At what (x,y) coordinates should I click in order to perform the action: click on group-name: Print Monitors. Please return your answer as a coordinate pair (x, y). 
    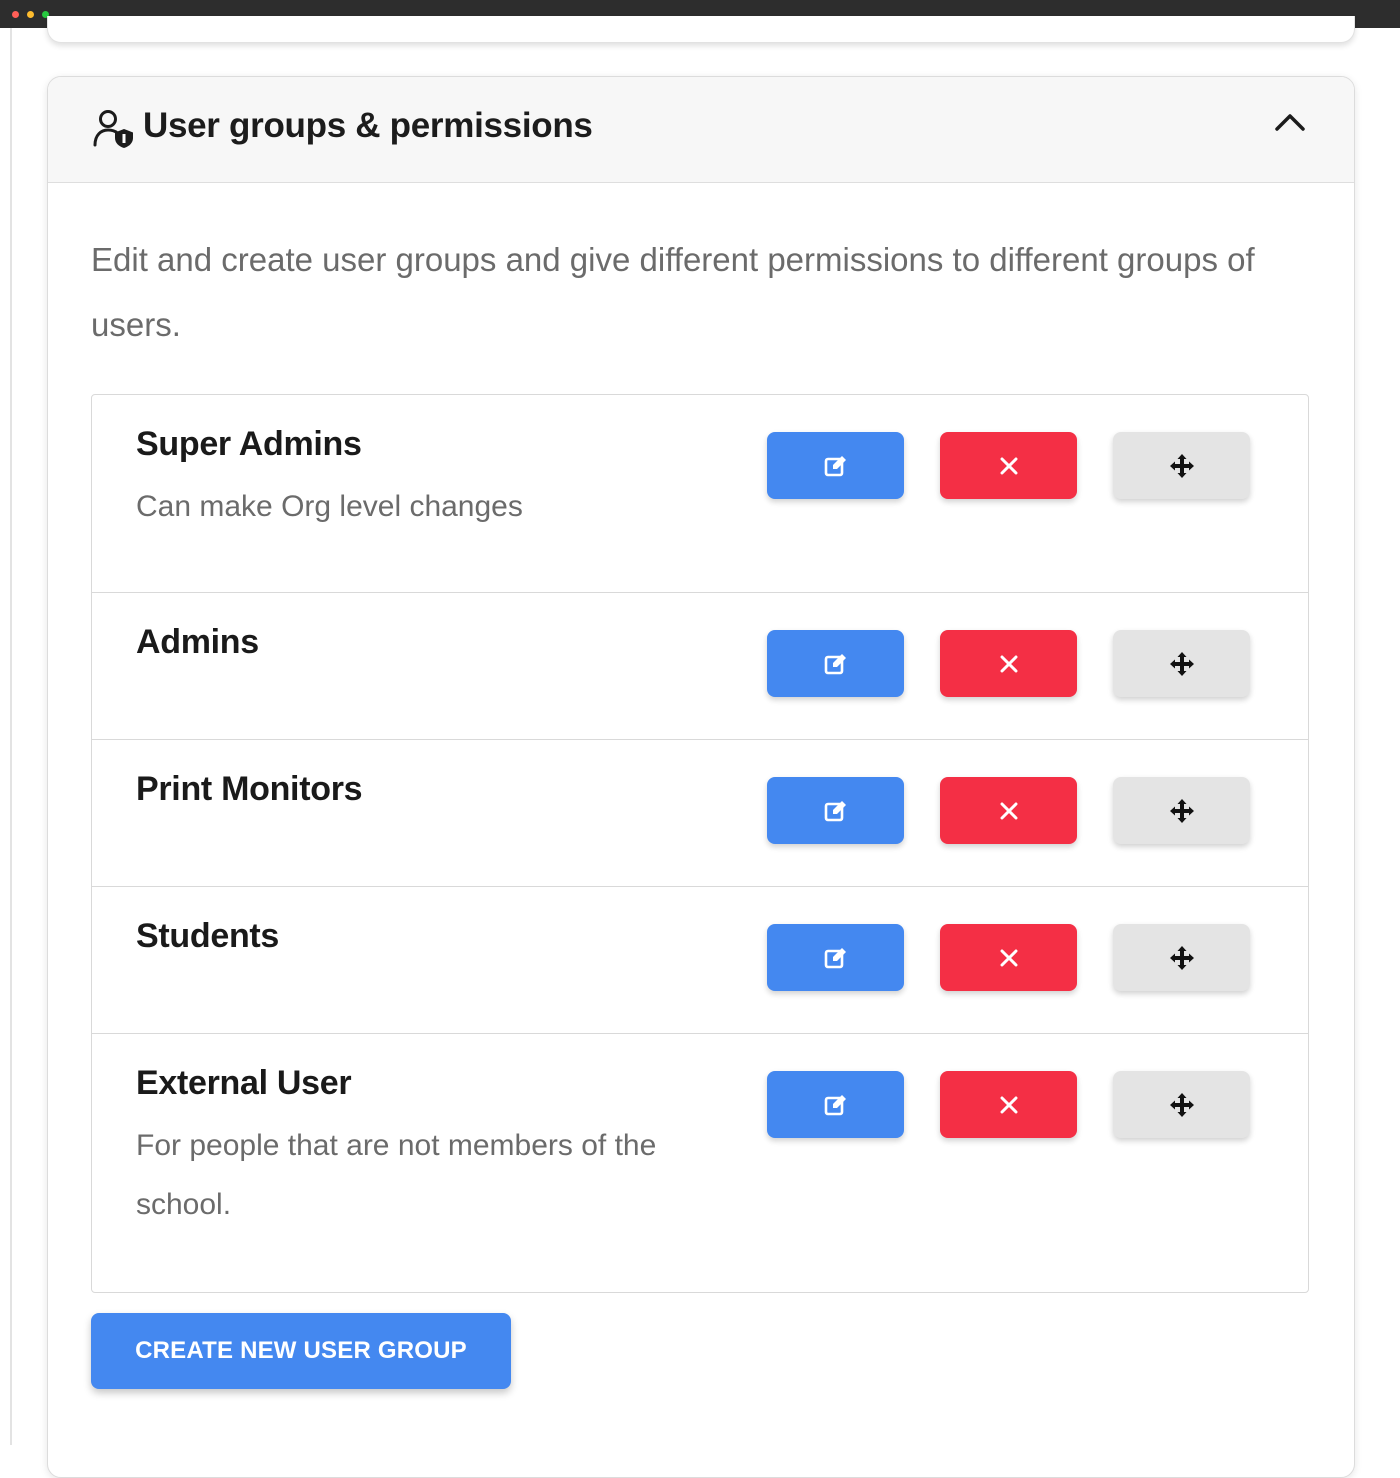
    Looking at the image, I should click on (249, 789).